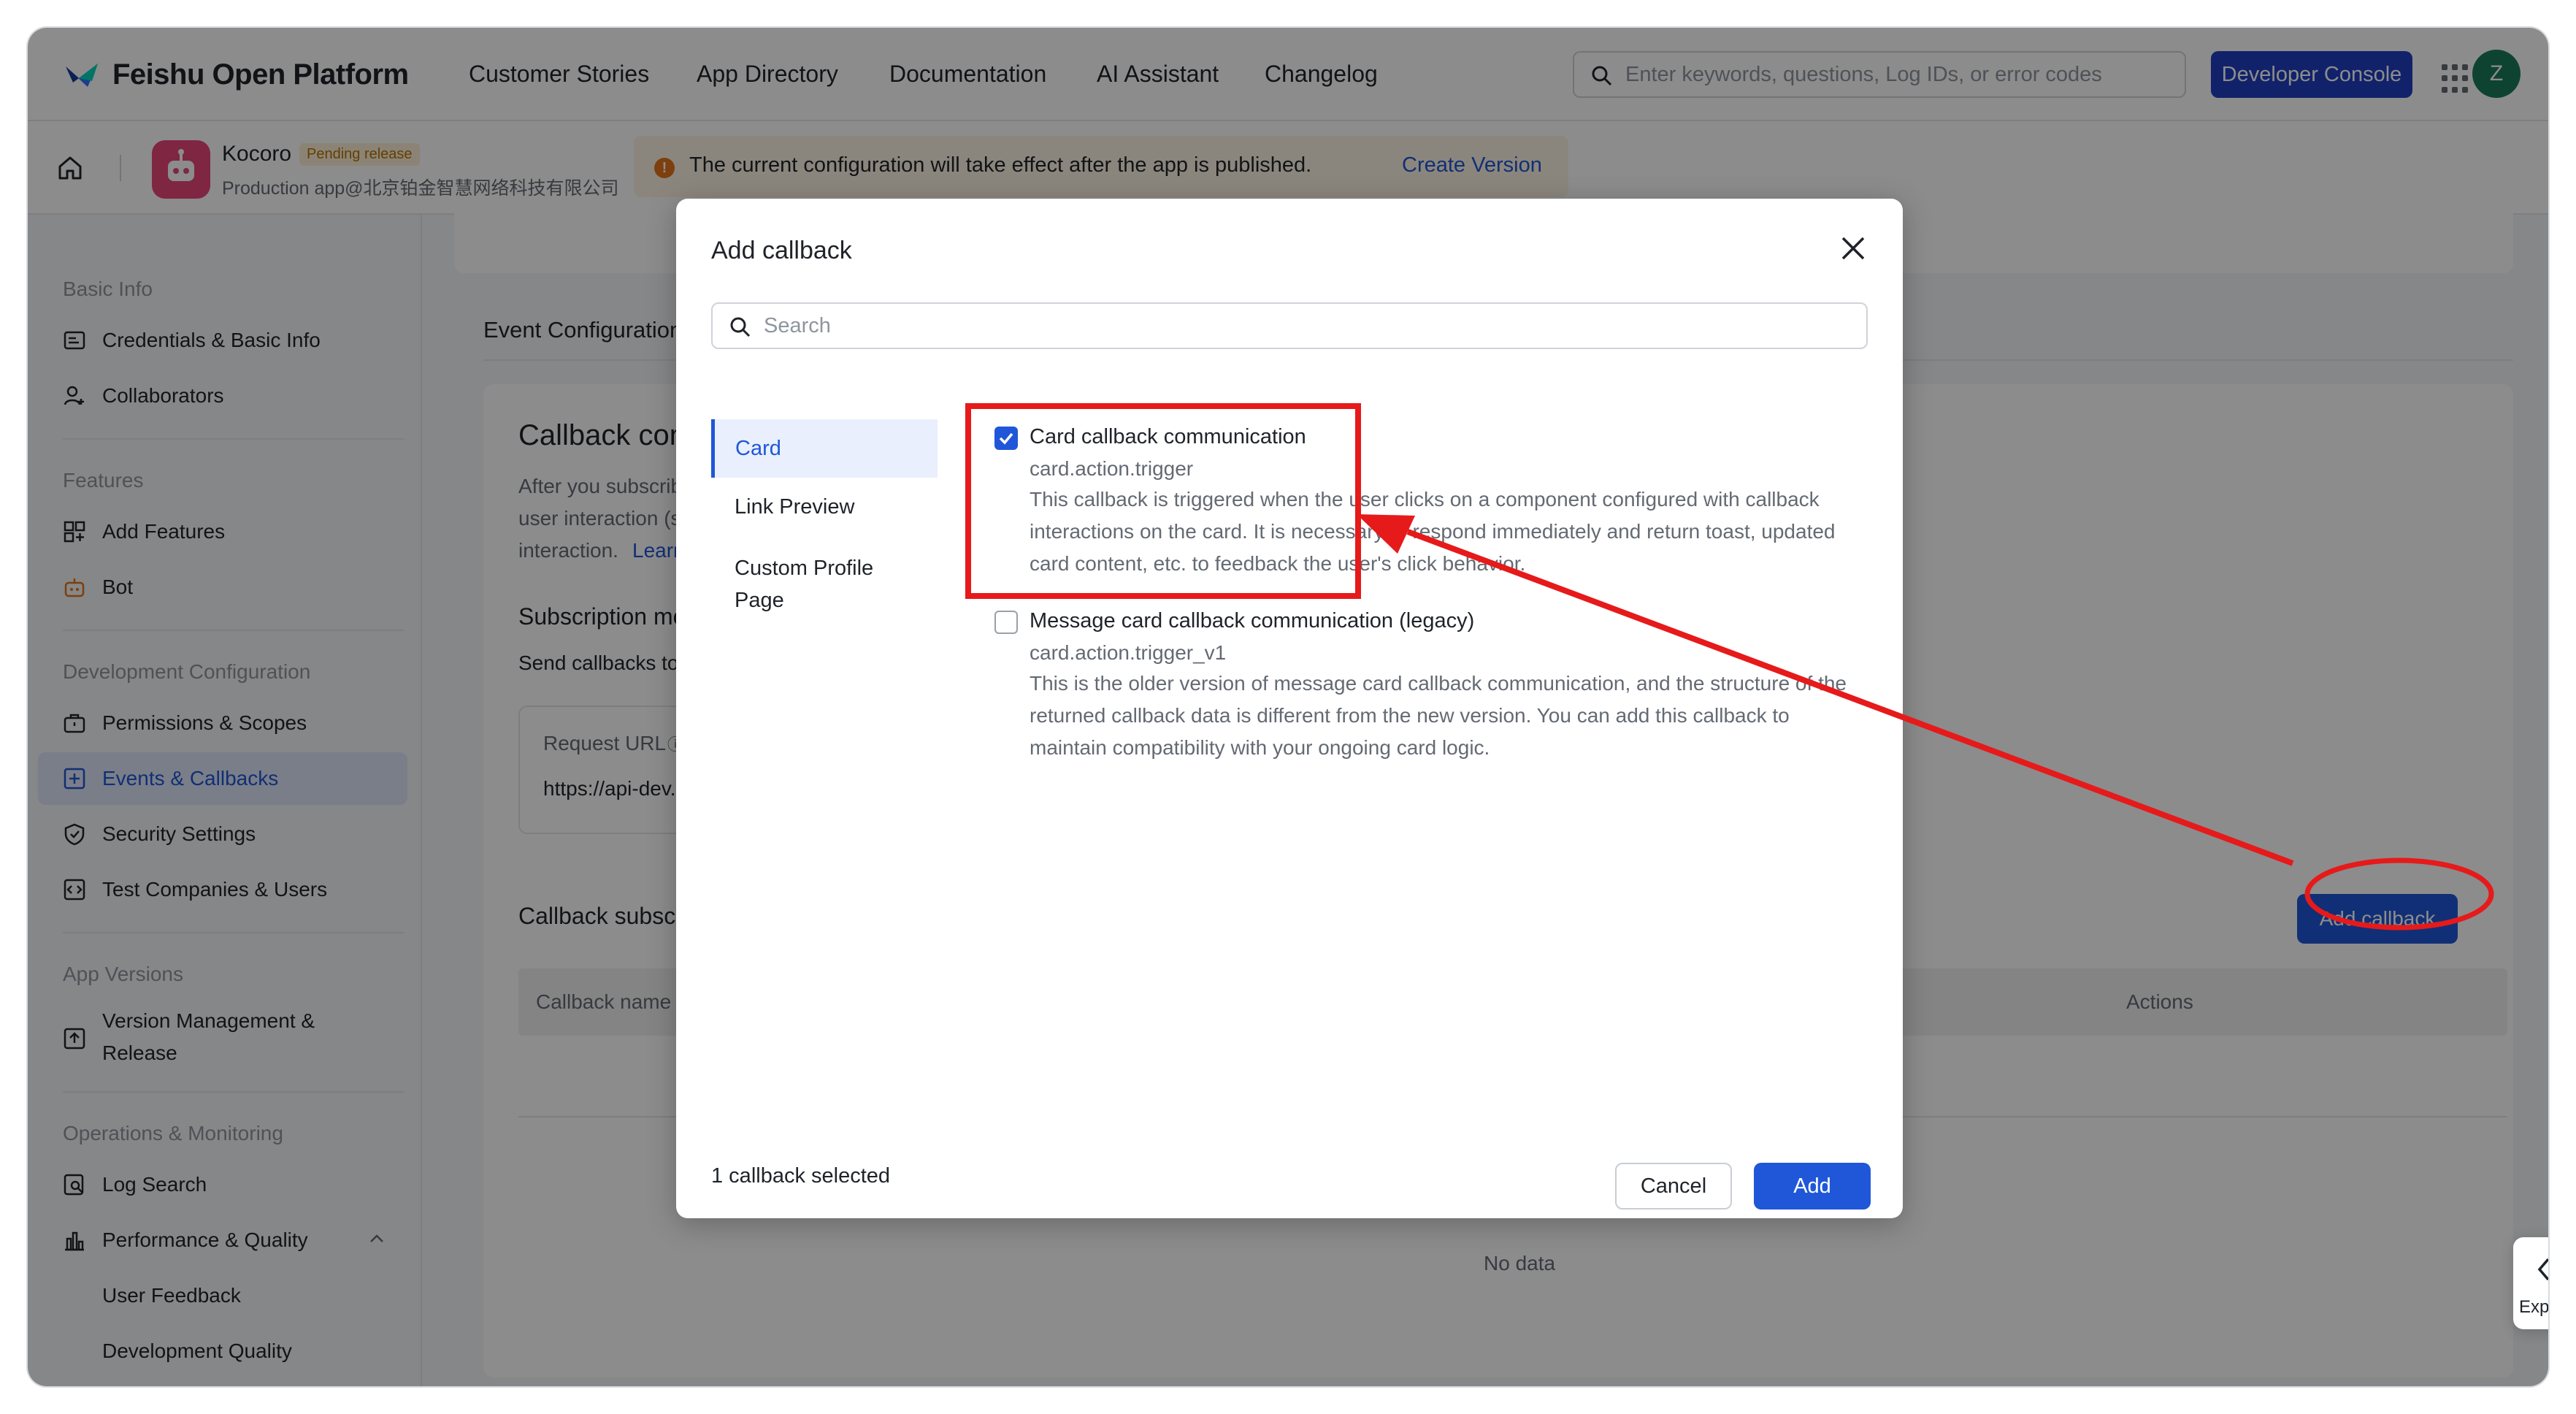 The image size is (2576, 1414). Describe the element at coordinates (2531, 1283) in the screenshot. I see `expand-panel-button: Expand` at that location.